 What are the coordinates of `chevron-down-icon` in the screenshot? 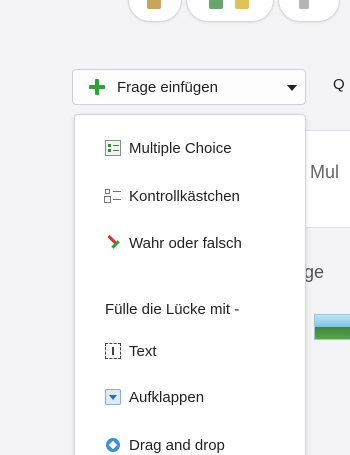 It's located at (292, 88).